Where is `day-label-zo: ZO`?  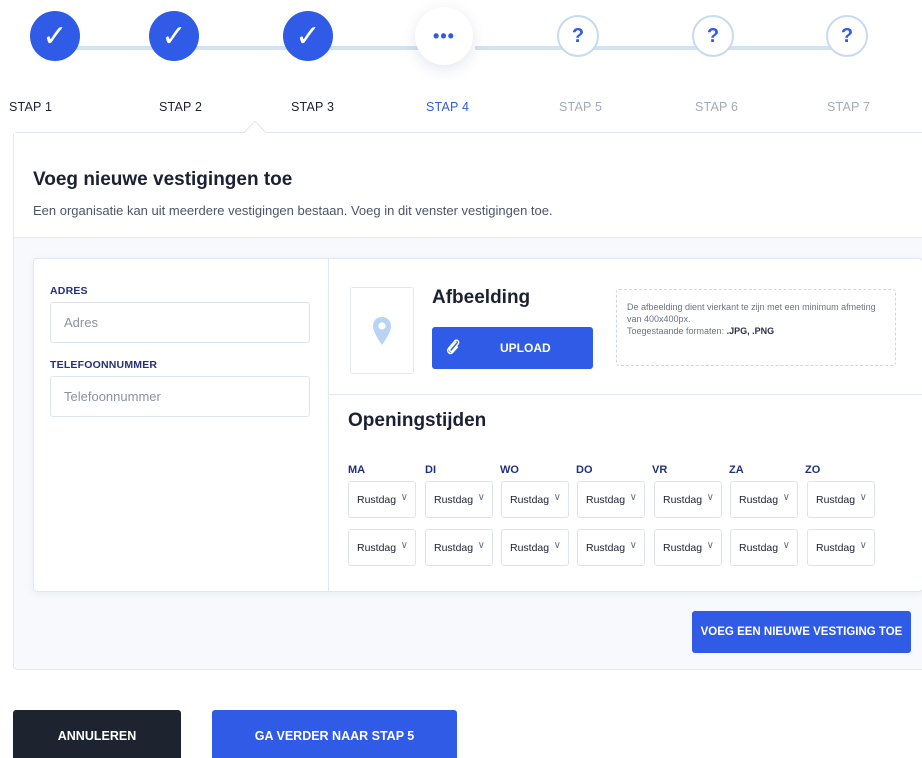
day-label-zo: ZO is located at coordinates (813, 470).